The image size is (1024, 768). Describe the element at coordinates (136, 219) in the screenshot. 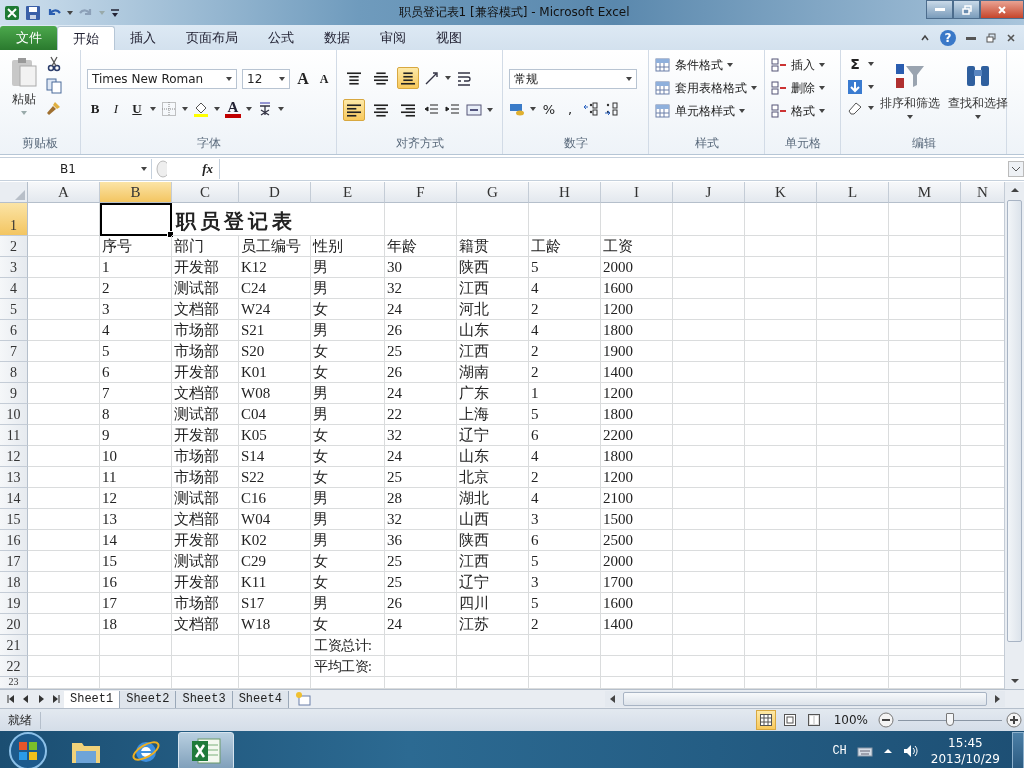

I see `active-cell` at that location.